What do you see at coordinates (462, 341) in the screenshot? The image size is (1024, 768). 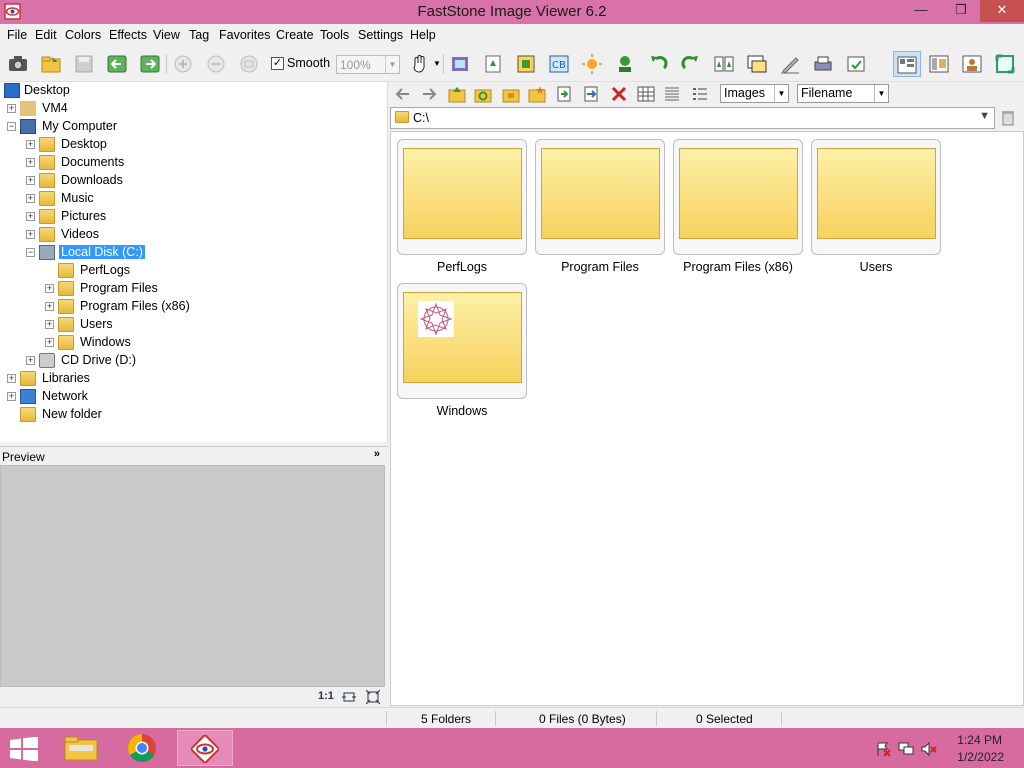 I see `thumbnail-windows` at bounding box center [462, 341].